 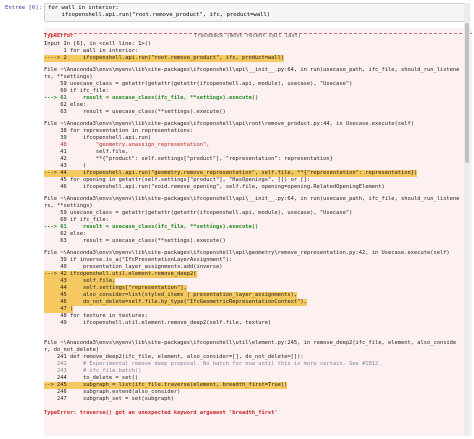 What do you see at coordinates (59, 36) in the screenshot?
I see `error-name: TypeError` at bounding box center [59, 36].